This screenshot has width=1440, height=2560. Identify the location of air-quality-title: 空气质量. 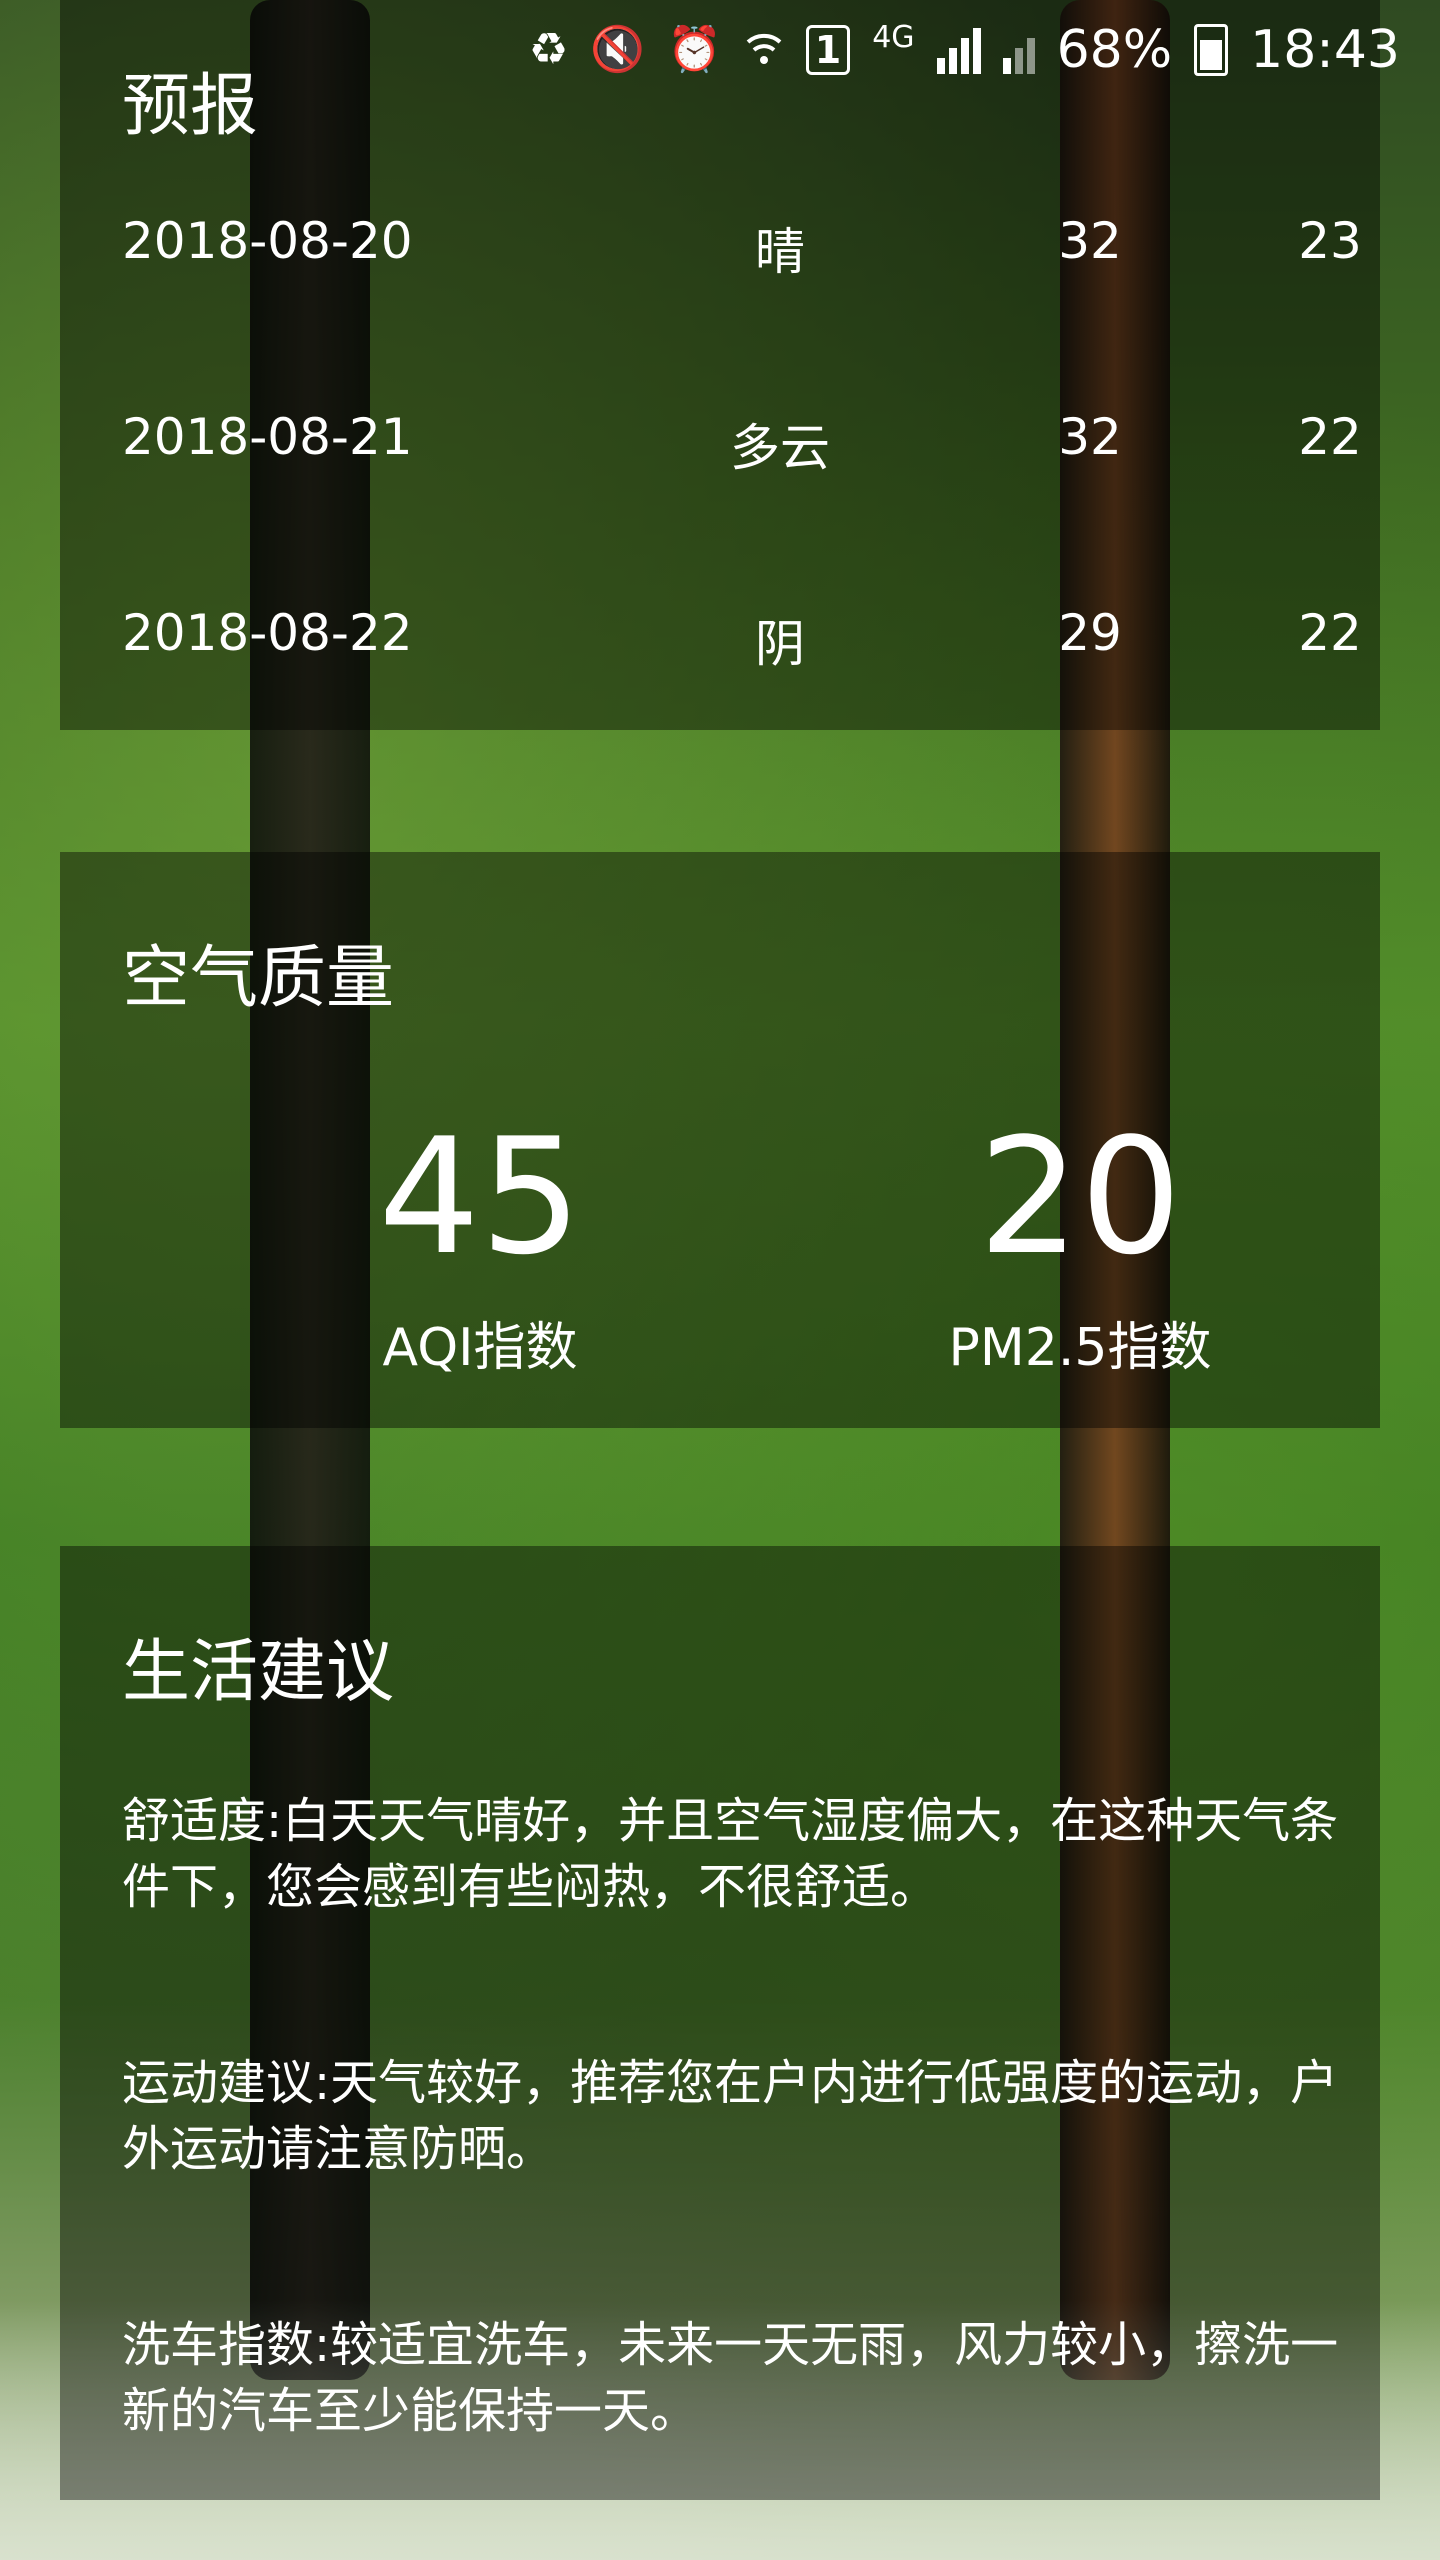
(258, 978).